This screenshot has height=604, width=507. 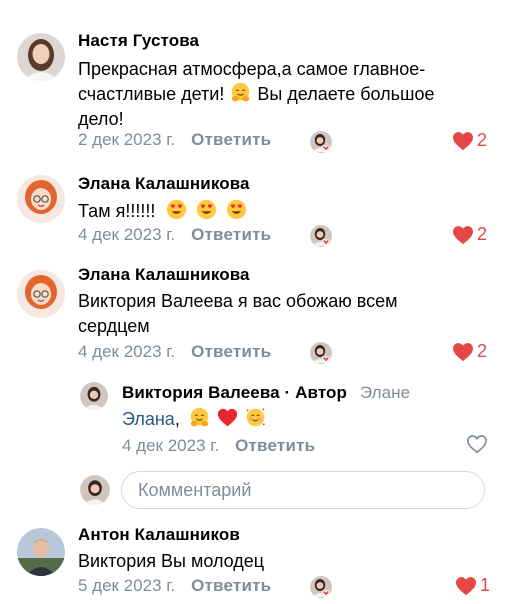 What do you see at coordinates (177, 419) in the screenshot?
I see `comment-text-line: ,` at bounding box center [177, 419].